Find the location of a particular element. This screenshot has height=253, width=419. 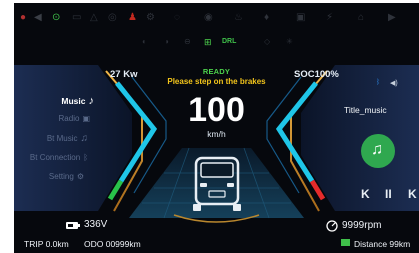

odo-readout: ODO 00999km is located at coordinates (112, 244).